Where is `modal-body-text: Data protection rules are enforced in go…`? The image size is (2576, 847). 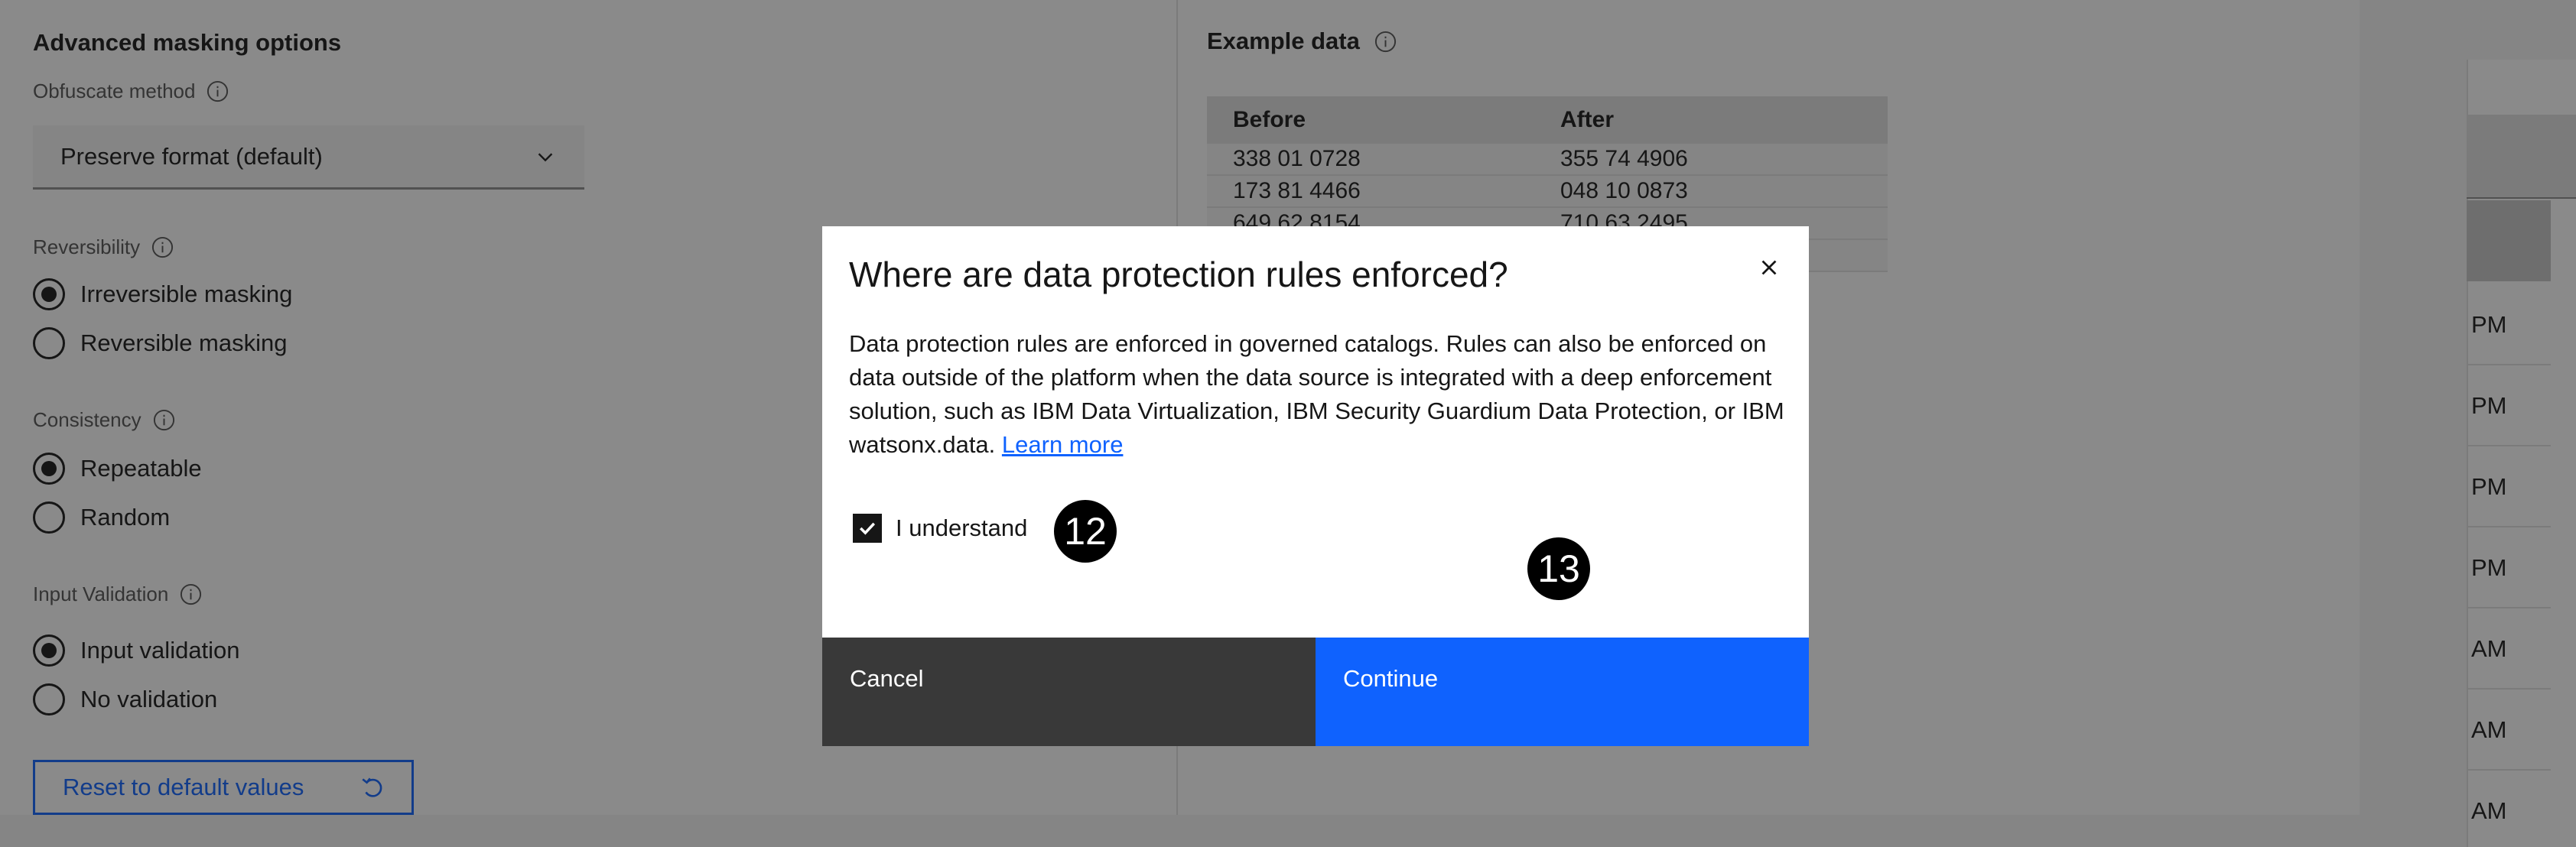
modal-body-text: Data protection rules are enforced in go… is located at coordinates (1316, 394).